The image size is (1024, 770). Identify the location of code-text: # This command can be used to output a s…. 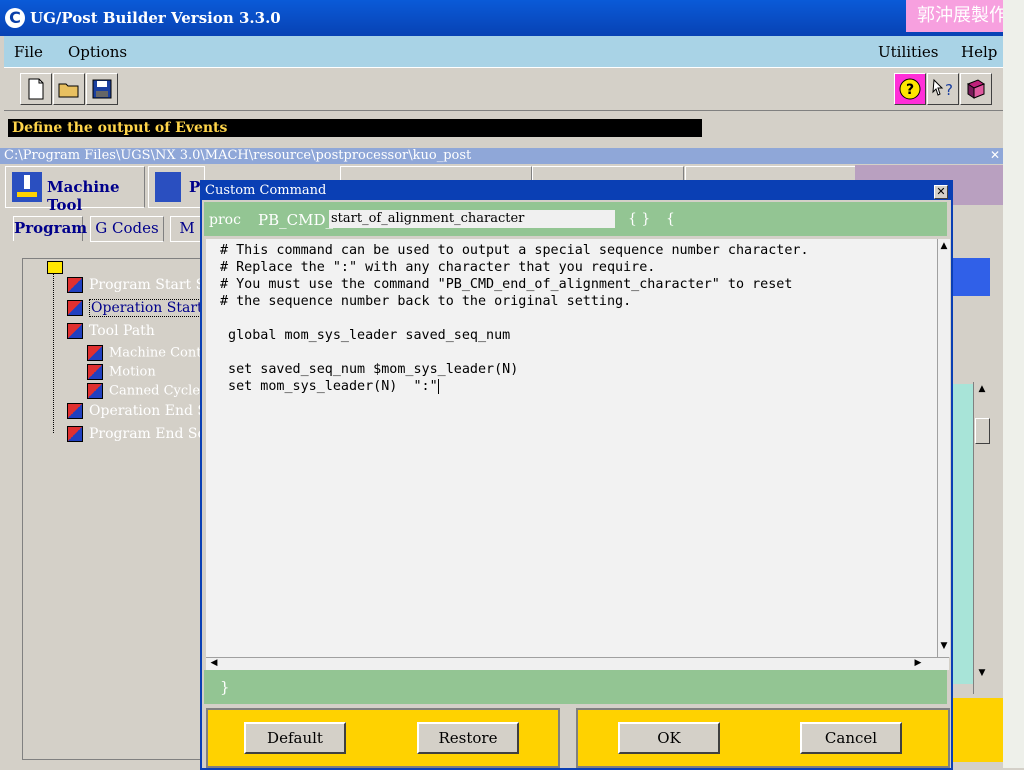
(514, 318).